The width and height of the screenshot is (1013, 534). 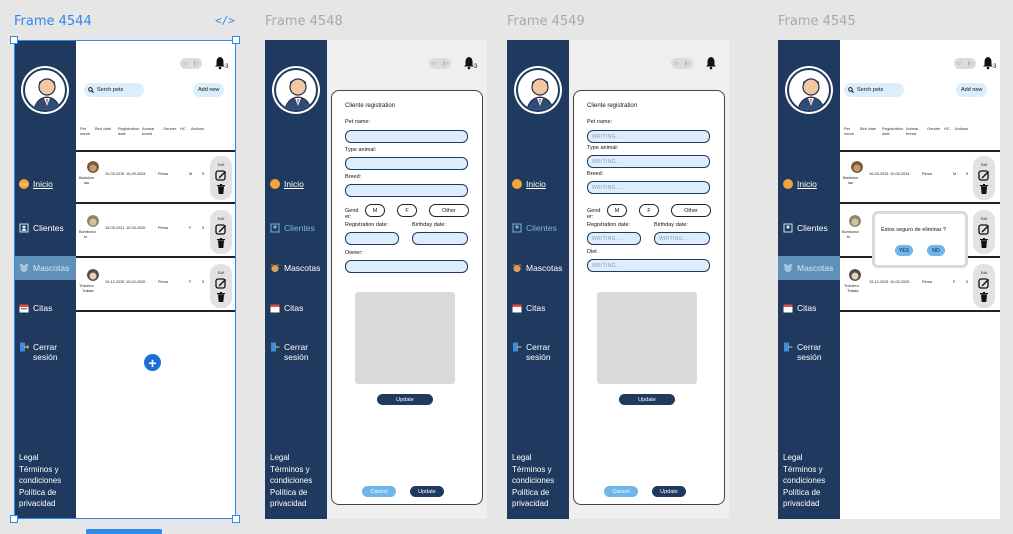 What do you see at coordinates (406, 190) in the screenshot?
I see `breed-input` at bounding box center [406, 190].